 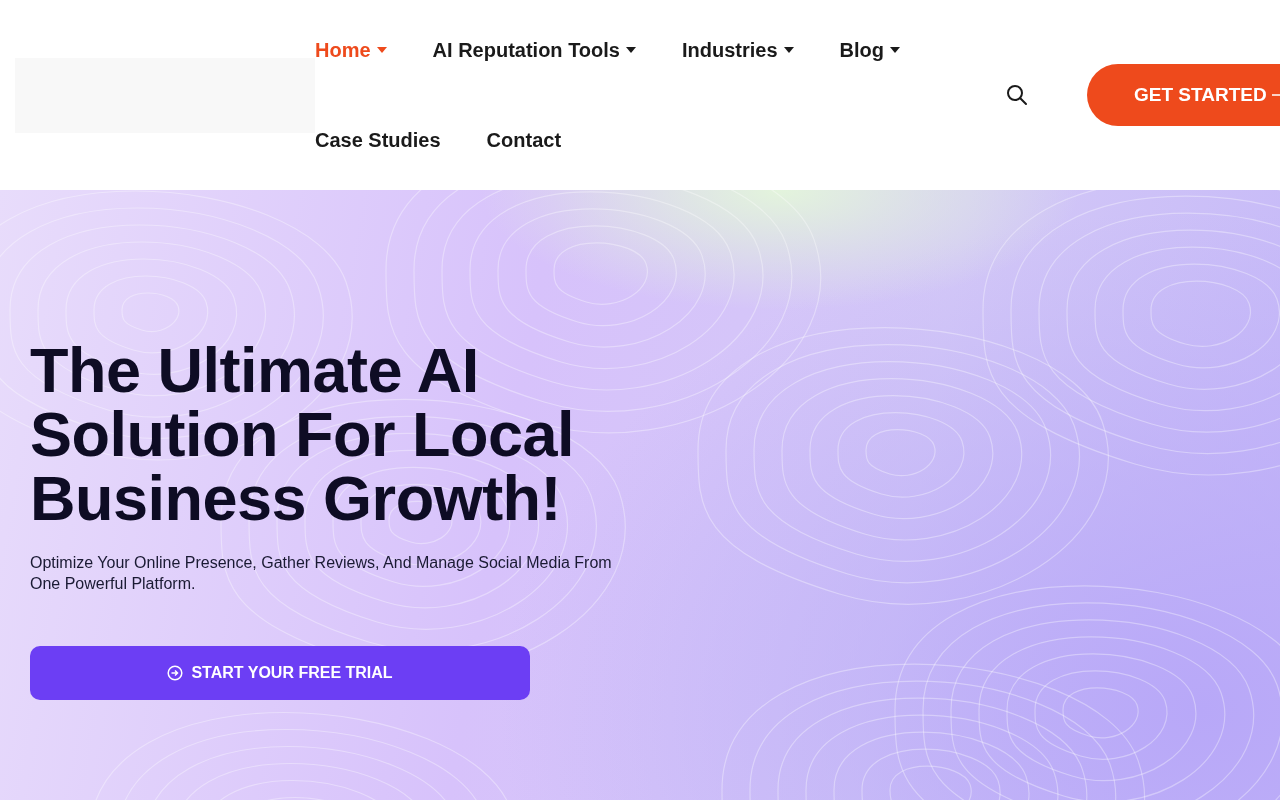 What do you see at coordinates (321, 573) in the screenshot?
I see `hero-subtitle: Optimize Your Online Presence, Gather Reviews, And Manage Social Media From One Powerful Platform.` at bounding box center [321, 573].